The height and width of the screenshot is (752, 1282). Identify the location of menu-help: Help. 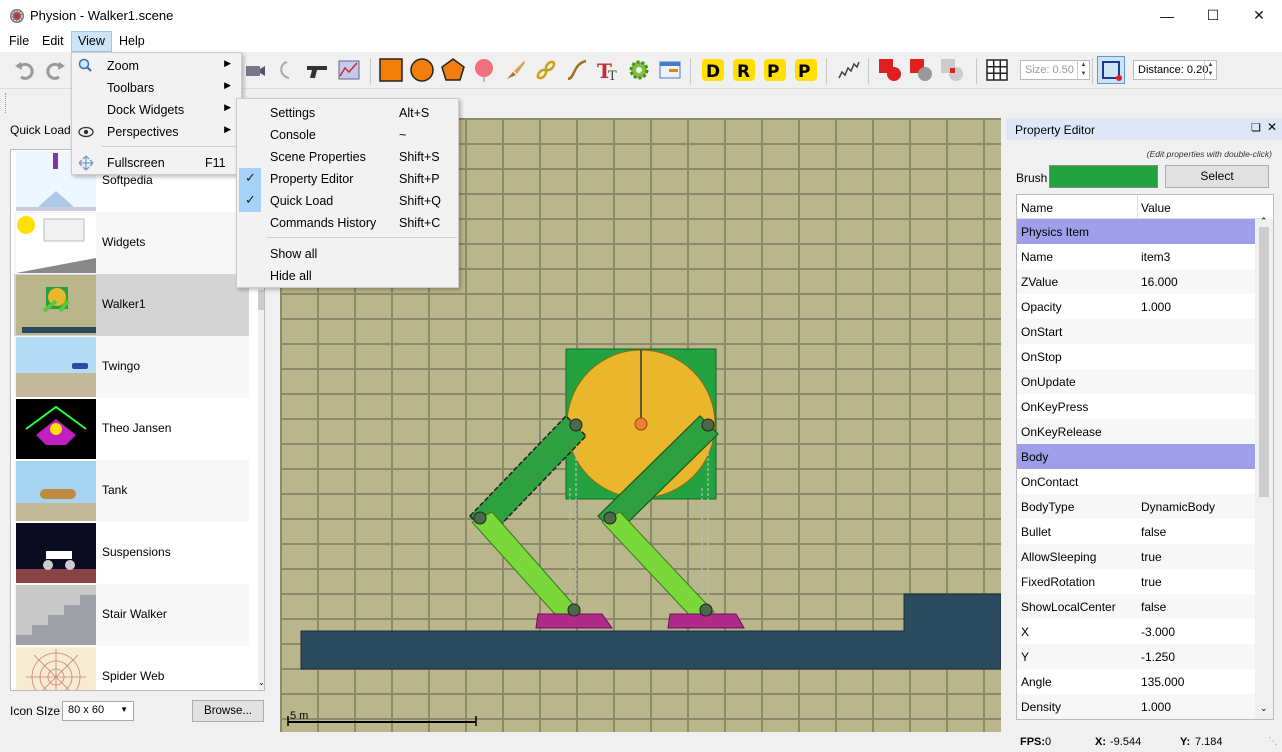
(132, 41).